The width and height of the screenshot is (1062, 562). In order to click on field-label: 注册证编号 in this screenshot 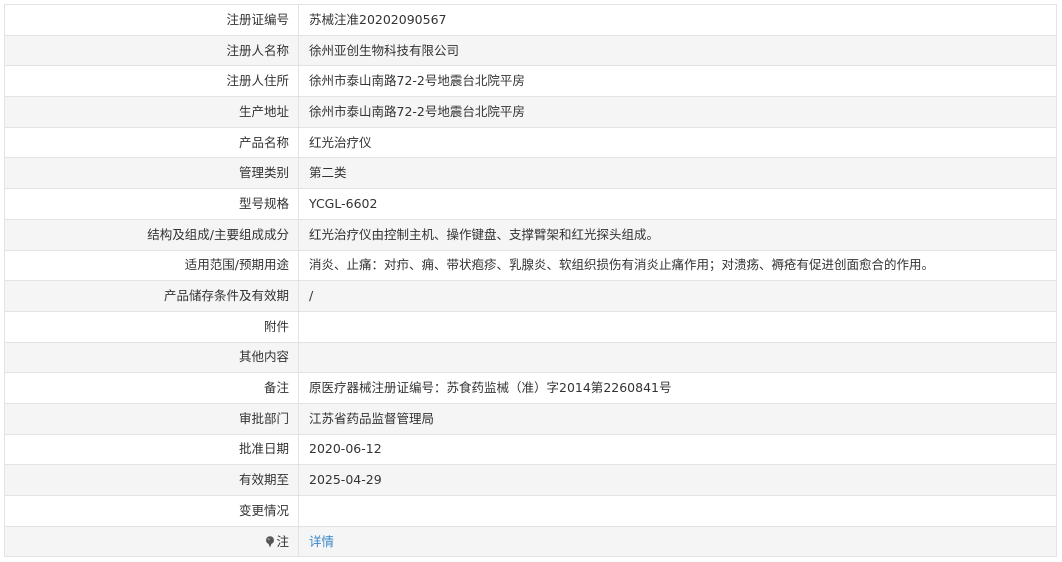, I will do `click(151, 20)`.